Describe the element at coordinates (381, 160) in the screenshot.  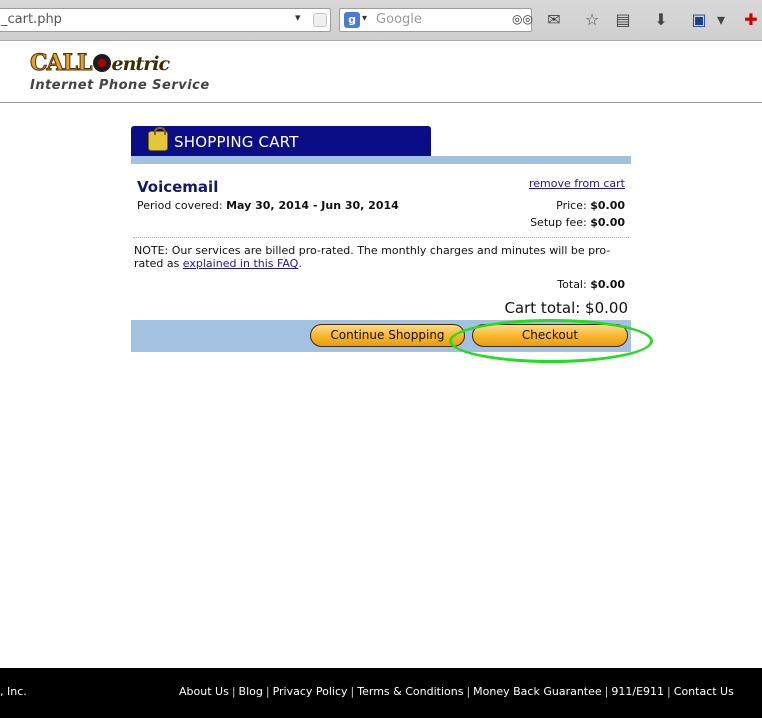
I see `cart-header-bar` at that location.